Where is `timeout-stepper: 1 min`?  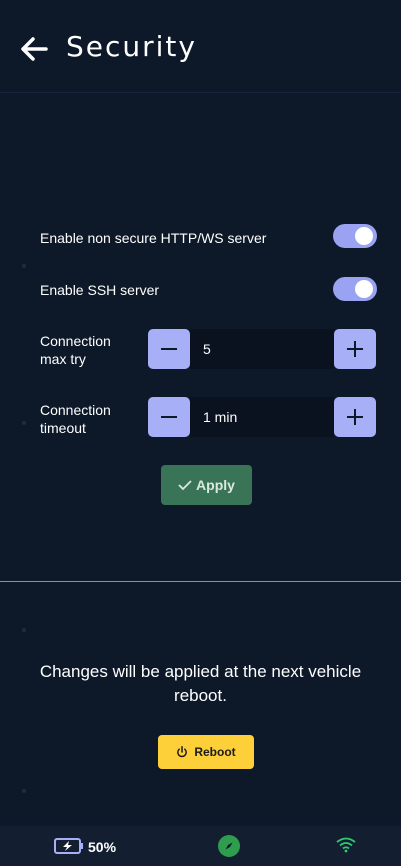 timeout-stepper: 1 min is located at coordinates (262, 417).